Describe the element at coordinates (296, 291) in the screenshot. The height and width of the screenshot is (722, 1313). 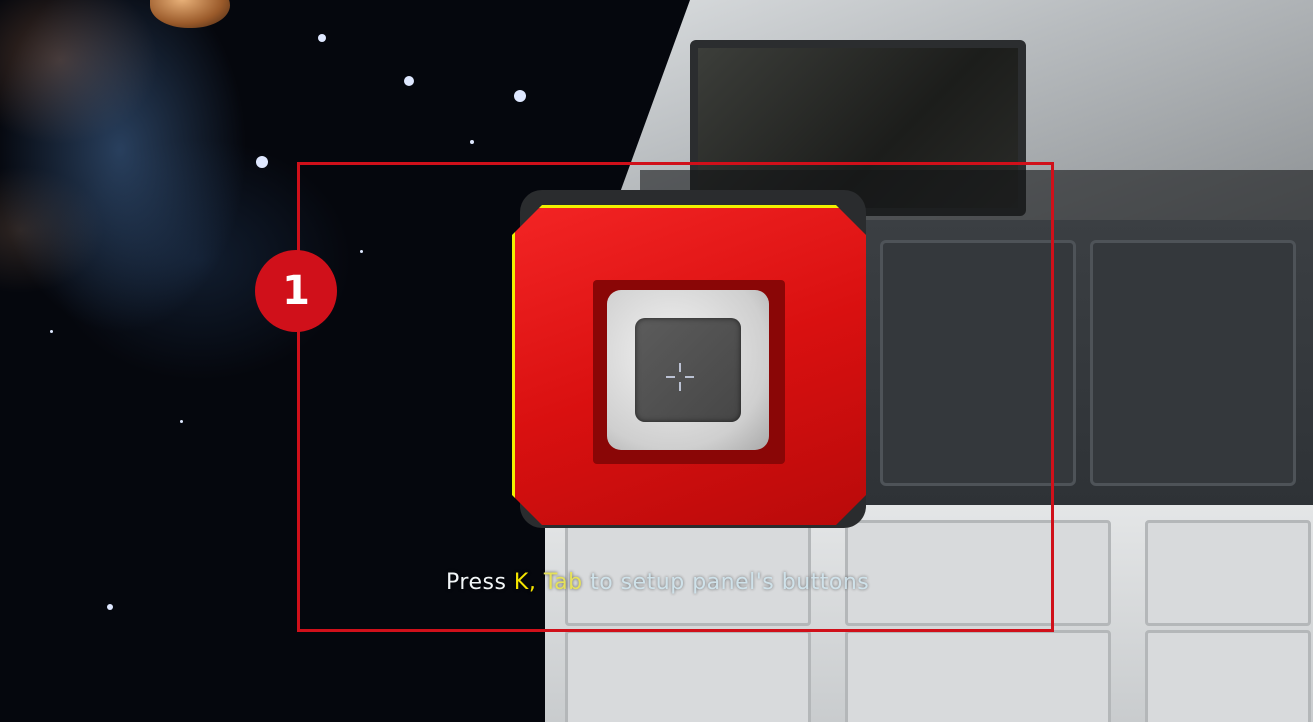
I see `annotation-step-badge: 1` at that location.